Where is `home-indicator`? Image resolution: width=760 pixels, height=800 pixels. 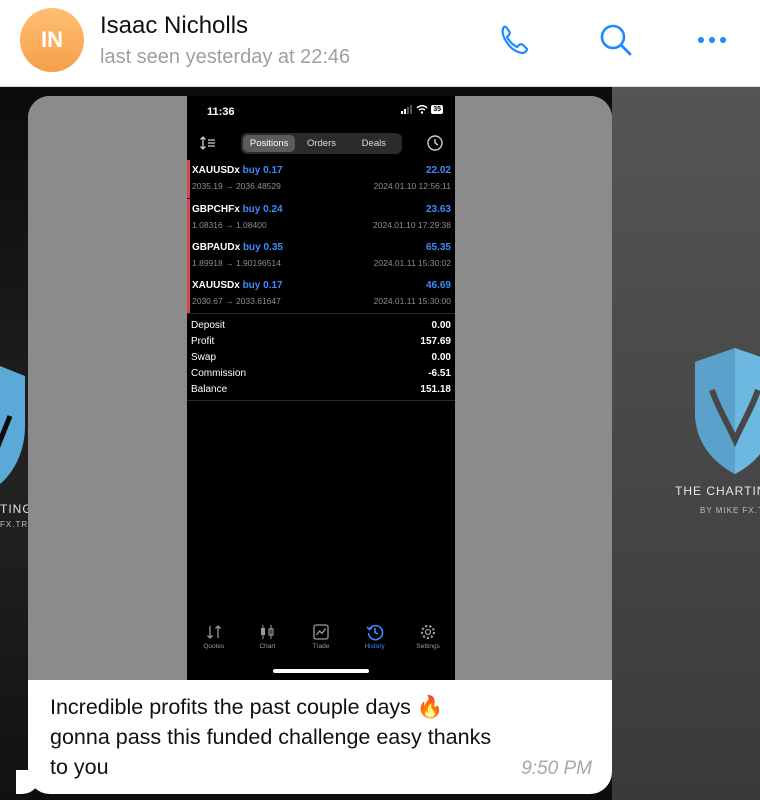
home-indicator is located at coordinates (321, 671).